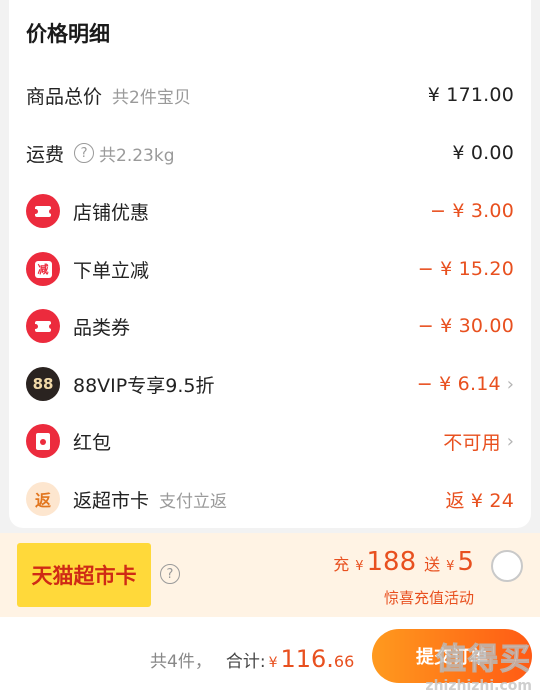 The image size is (540, 698). I want to click on row-red-envelope: 红包 不可用 ›, so click(270, 441).